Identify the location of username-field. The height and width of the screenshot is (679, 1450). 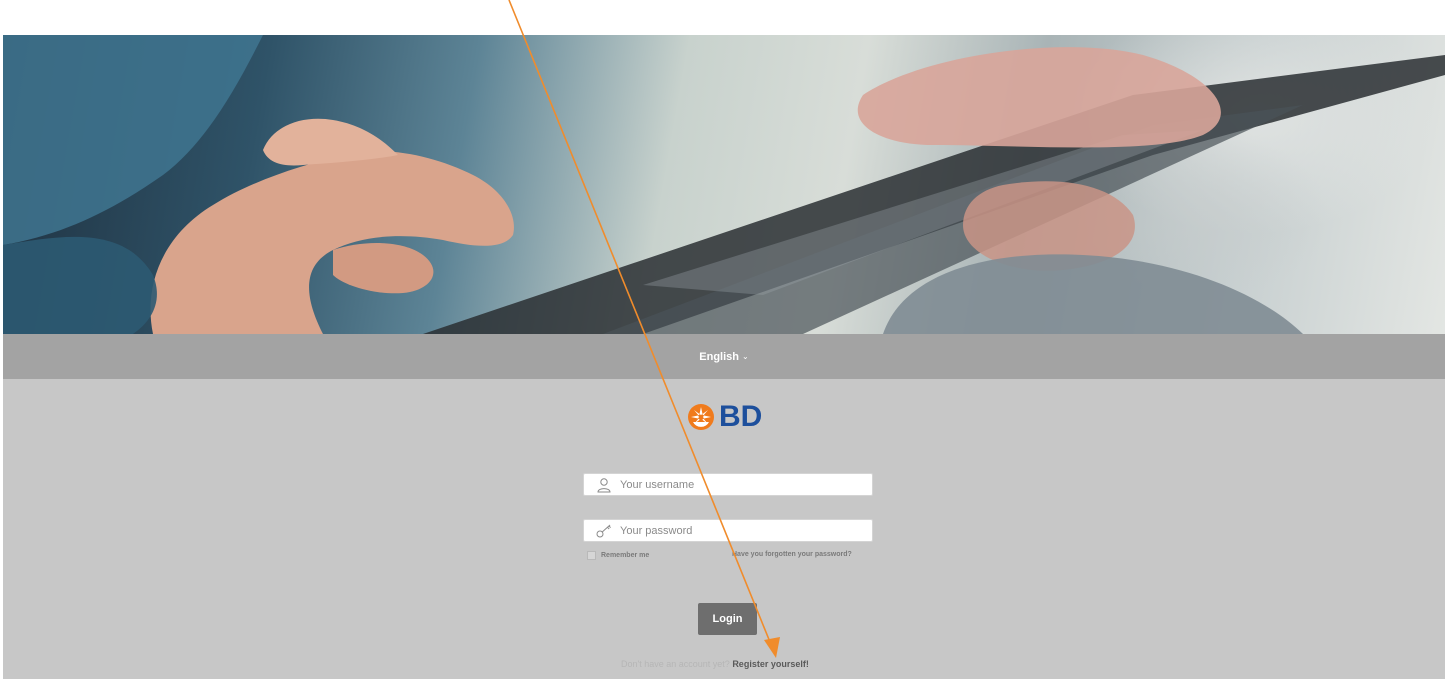
(728, 484).